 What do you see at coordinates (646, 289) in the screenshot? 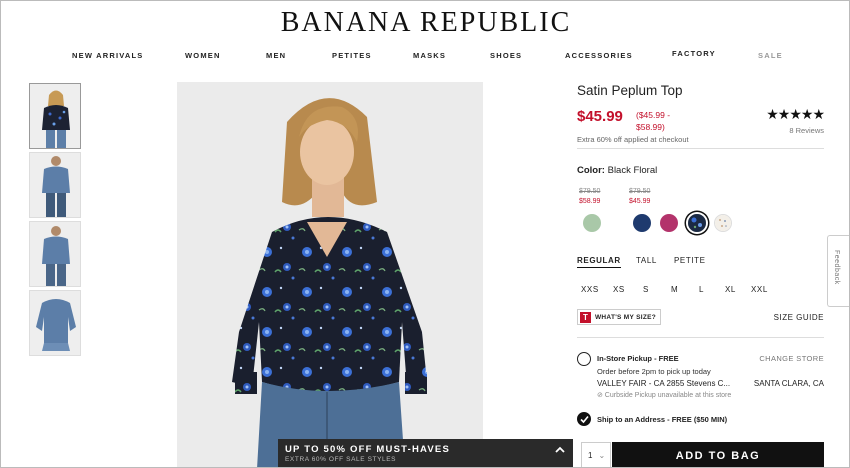
I see `size-s: S` at bounding box center [646, 289].